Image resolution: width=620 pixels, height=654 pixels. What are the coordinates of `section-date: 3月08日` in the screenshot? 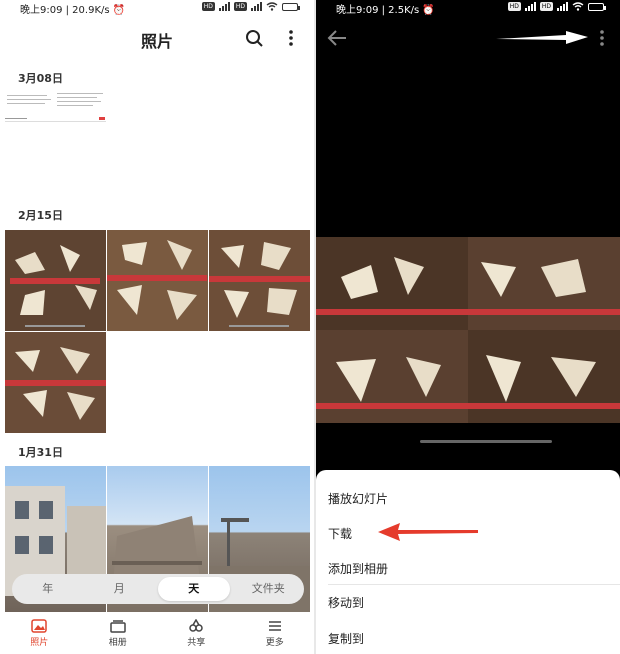 It's located at (40, 78).